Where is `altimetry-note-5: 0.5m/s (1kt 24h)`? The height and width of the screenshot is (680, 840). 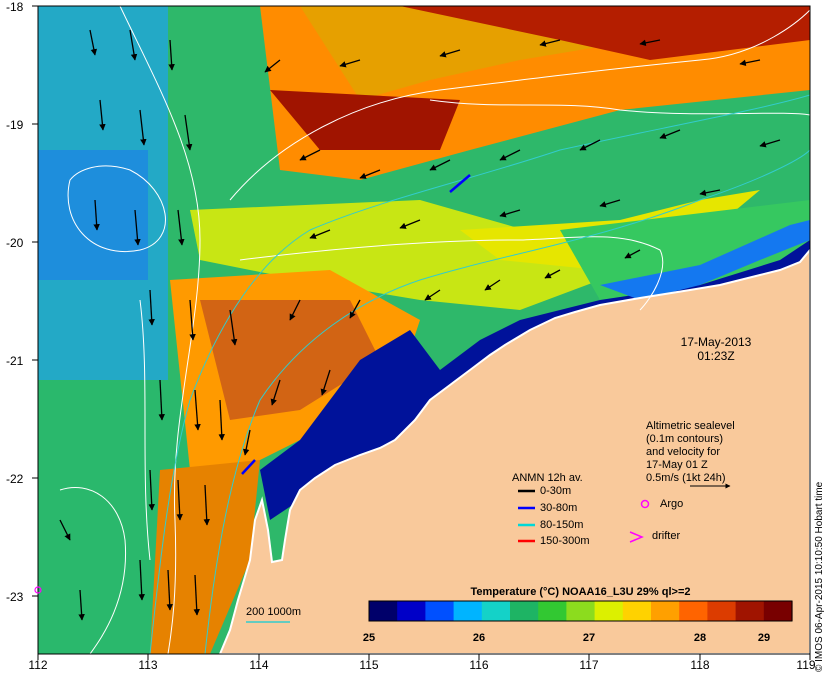 altimetry-note-5: 0.5m/s (1kt 24h) is located at coordinates (686, 478).